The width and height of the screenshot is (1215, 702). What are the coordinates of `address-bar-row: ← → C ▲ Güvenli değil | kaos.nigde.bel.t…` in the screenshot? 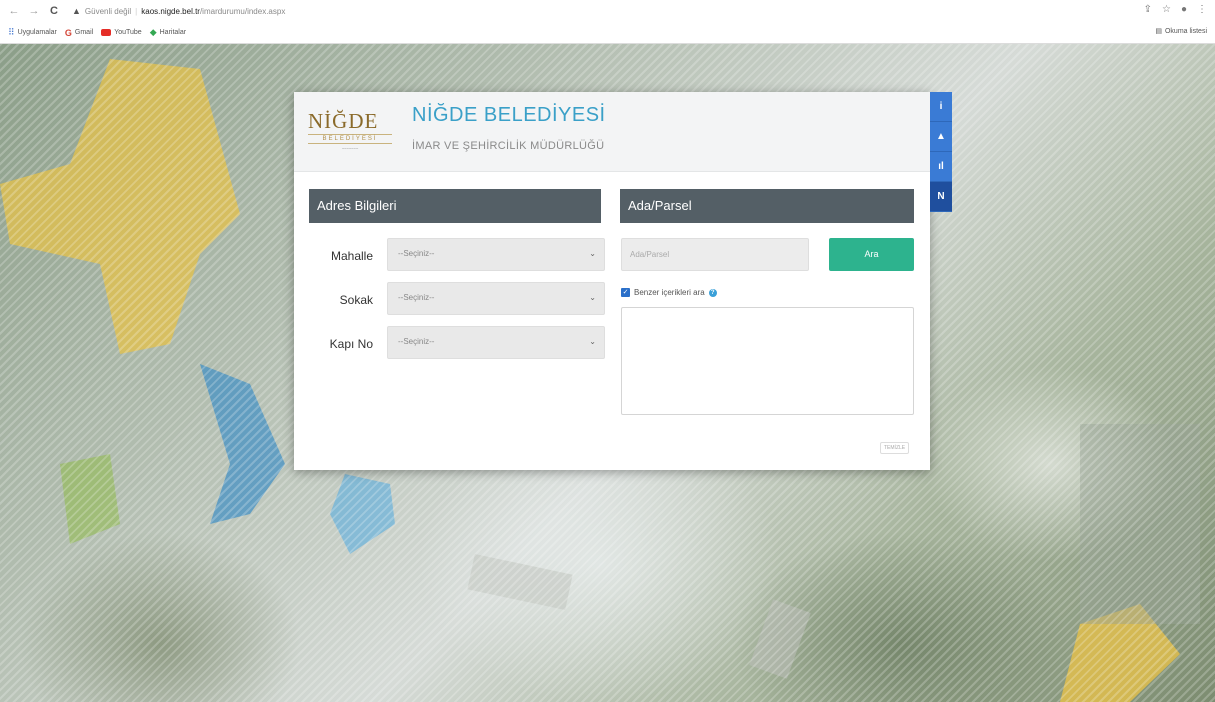 It's located at (607, 11).